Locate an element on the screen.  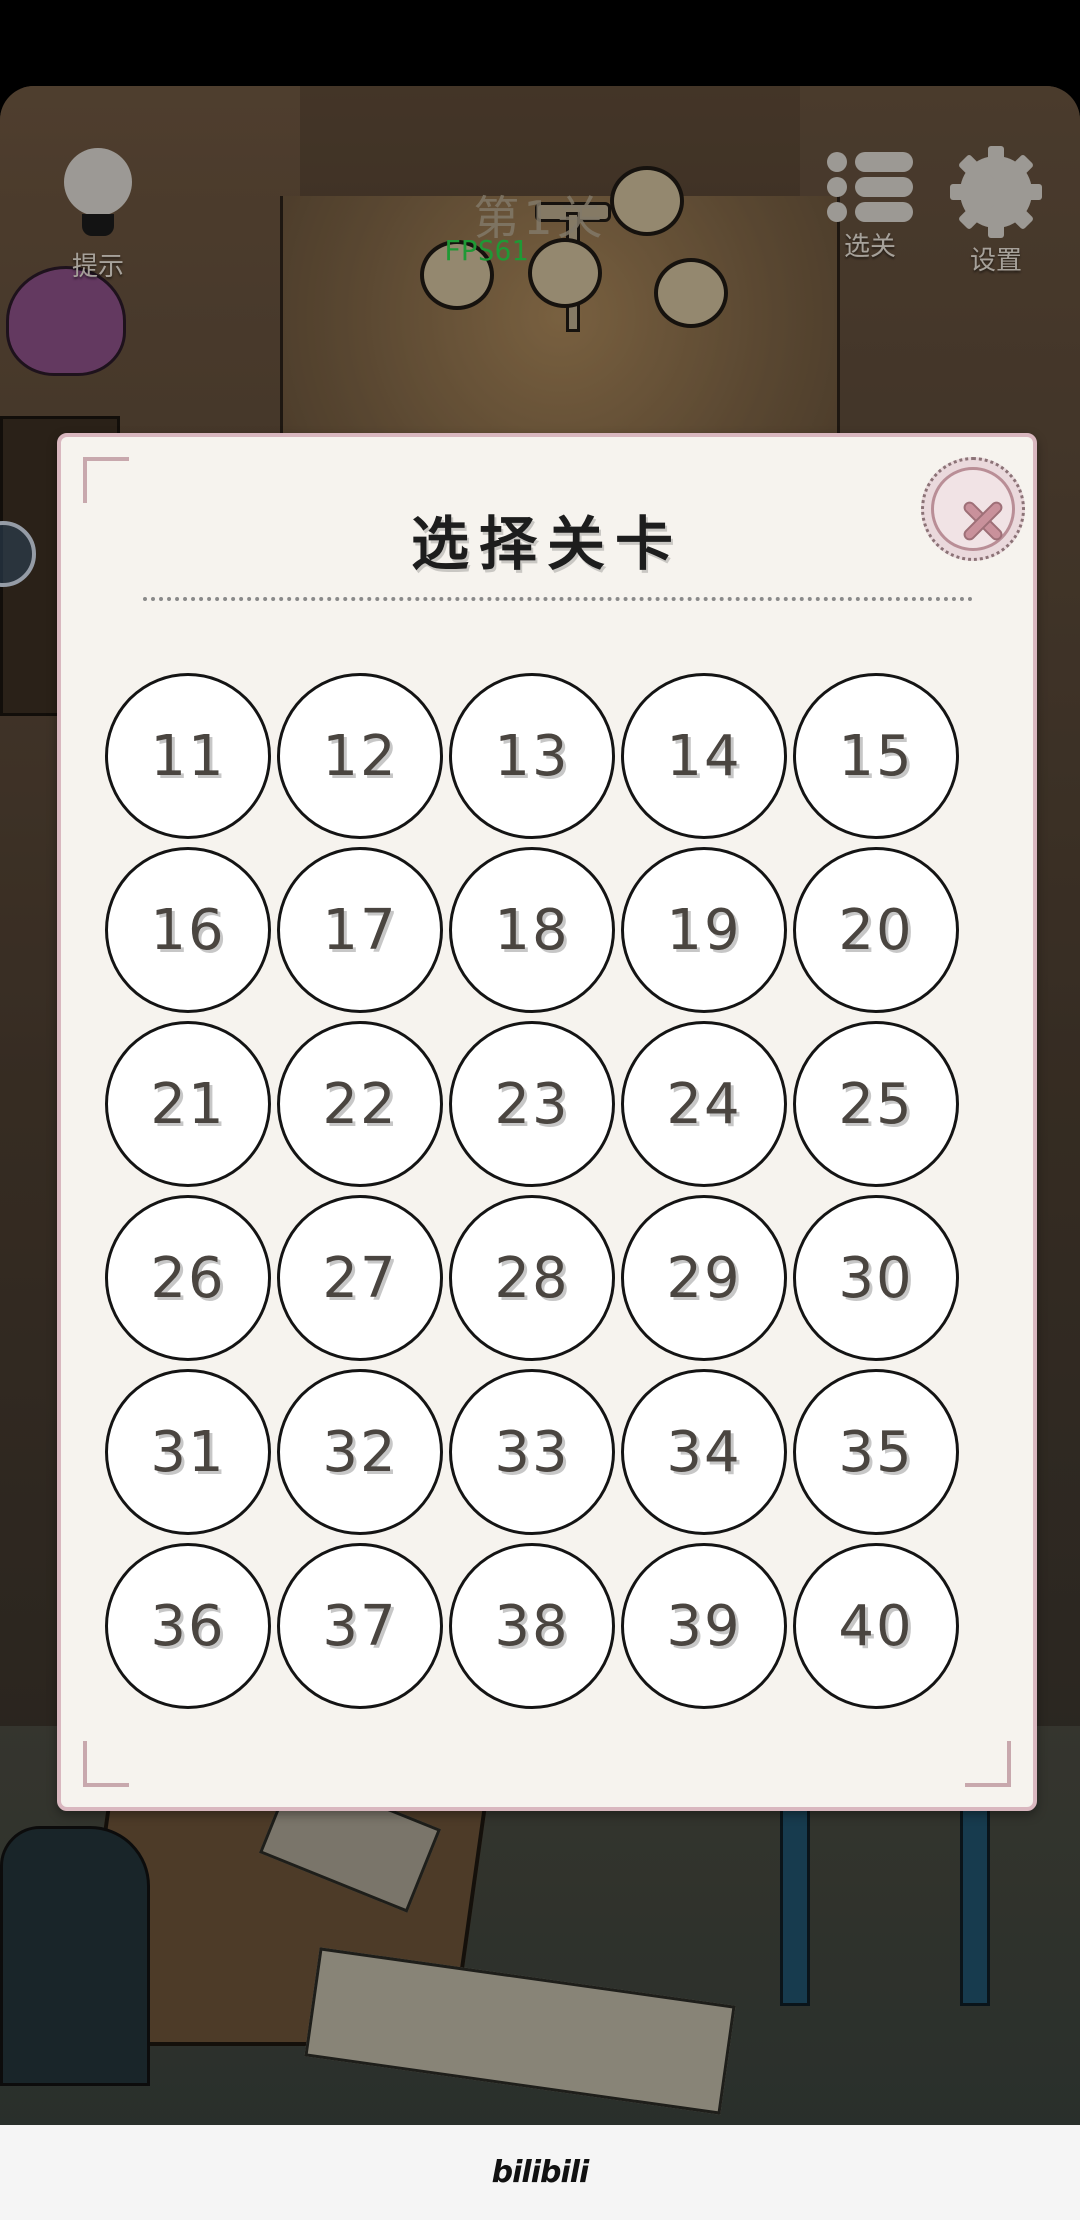
level-button: 31 is located at coordinates (188, 1452).